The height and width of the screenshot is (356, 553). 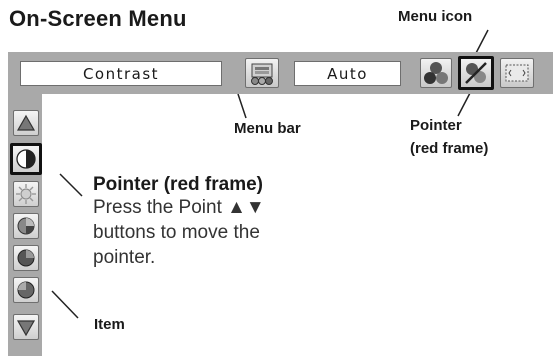 What do you see at coordinates (267, 128) in the screenshot?
I see `menu-bar-callout: Menu bar` at bounding box center [267, 128].